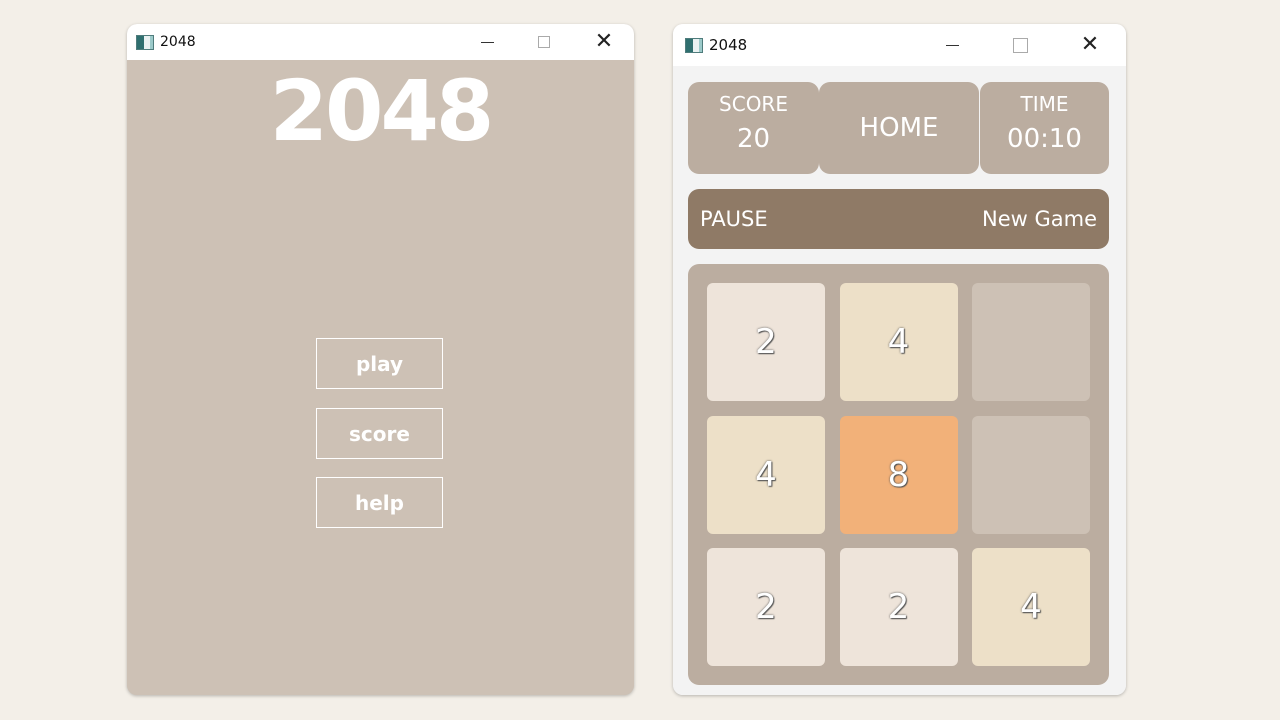 This screenshot has height=720, width=1280. I want to click on action-bar: PAUSE New Game, so click(898, 219).